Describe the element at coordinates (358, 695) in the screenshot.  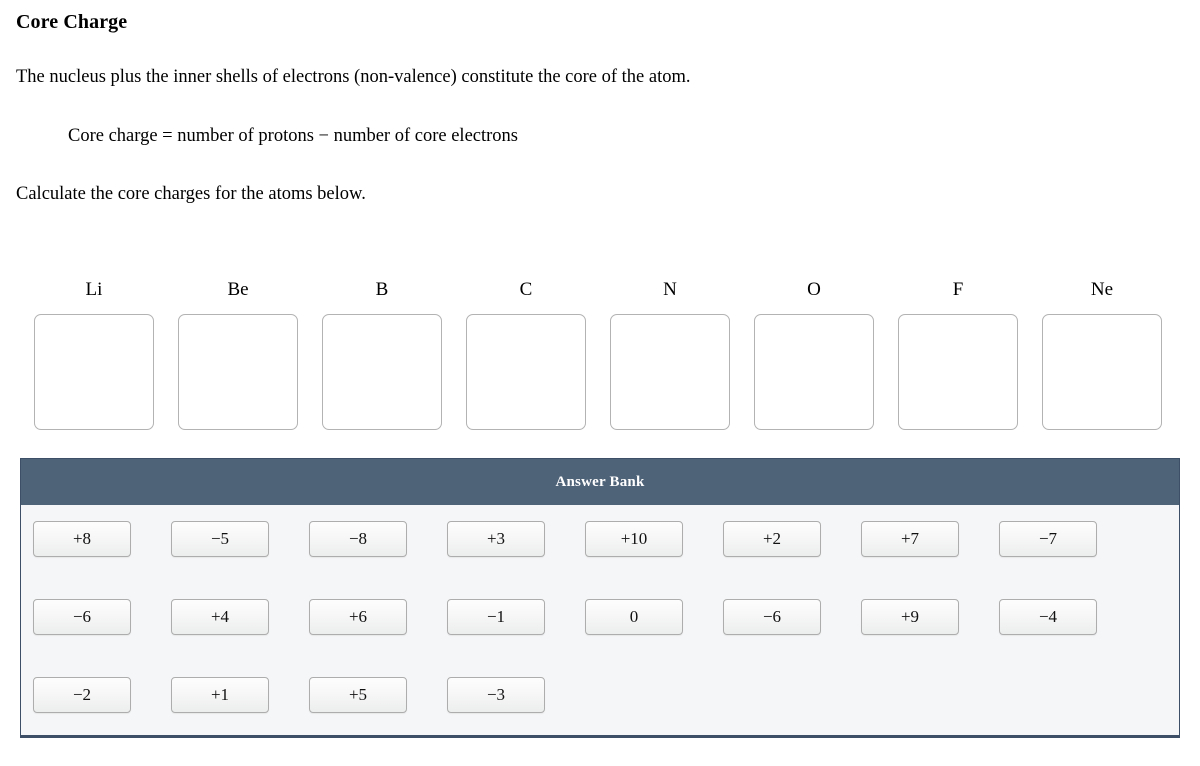
I see `answer-tile: +5` at that location.